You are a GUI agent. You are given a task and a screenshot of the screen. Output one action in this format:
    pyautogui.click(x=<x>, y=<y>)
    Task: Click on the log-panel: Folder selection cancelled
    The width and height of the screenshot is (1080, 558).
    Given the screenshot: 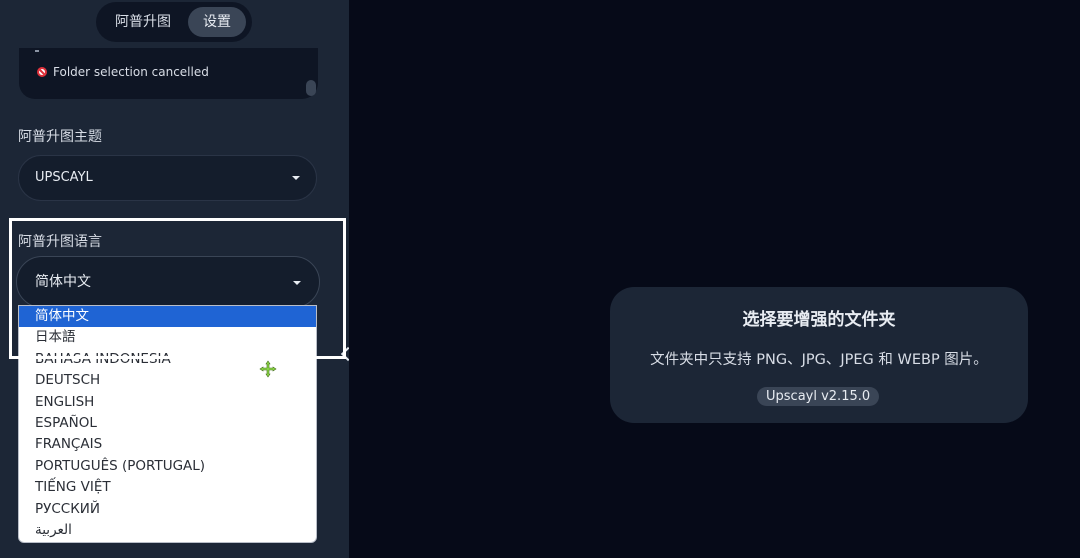 What is the action you would take?
    pyautogui.click(x=168, y=73)
    